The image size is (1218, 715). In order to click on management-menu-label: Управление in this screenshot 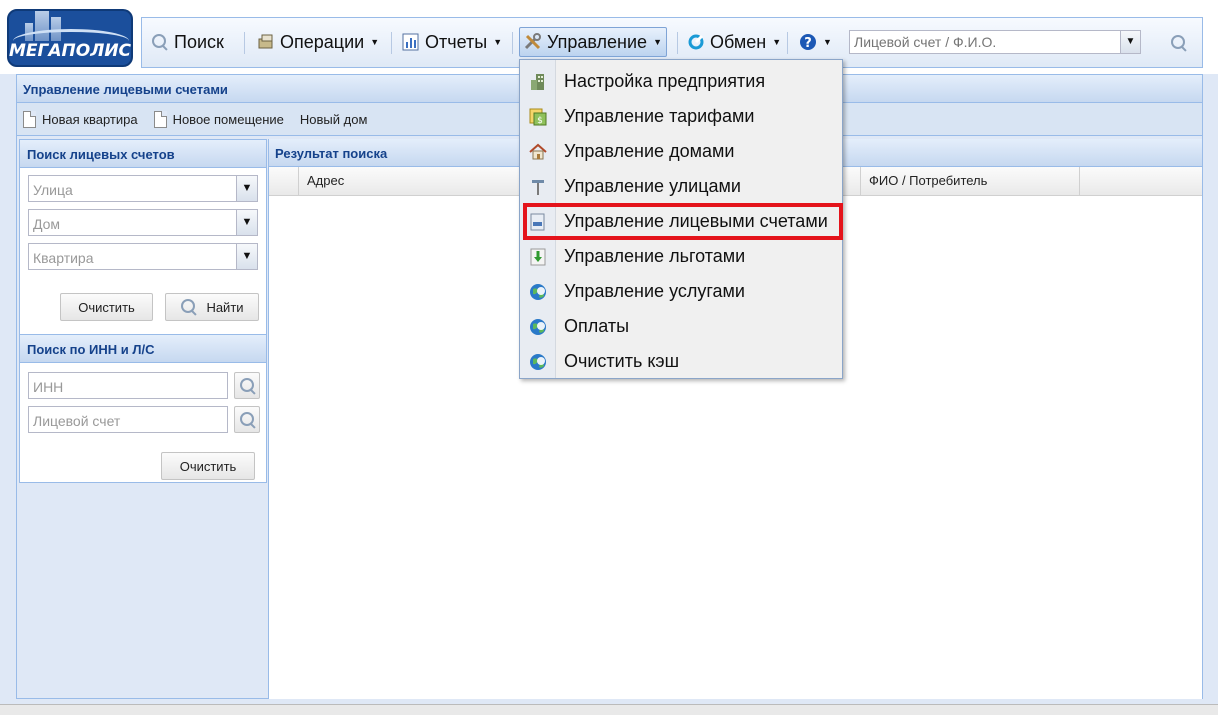, I will do `click(597, 41)`.